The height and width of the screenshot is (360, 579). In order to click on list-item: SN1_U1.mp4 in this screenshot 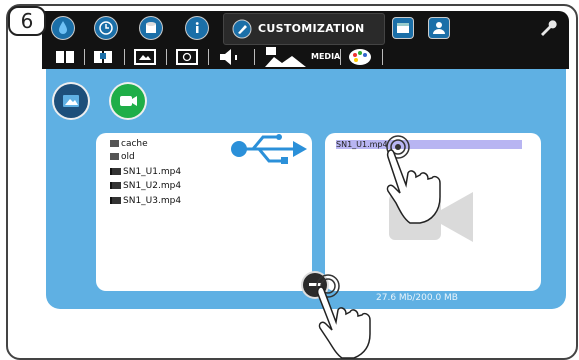, I will do `click(145, 172)`.